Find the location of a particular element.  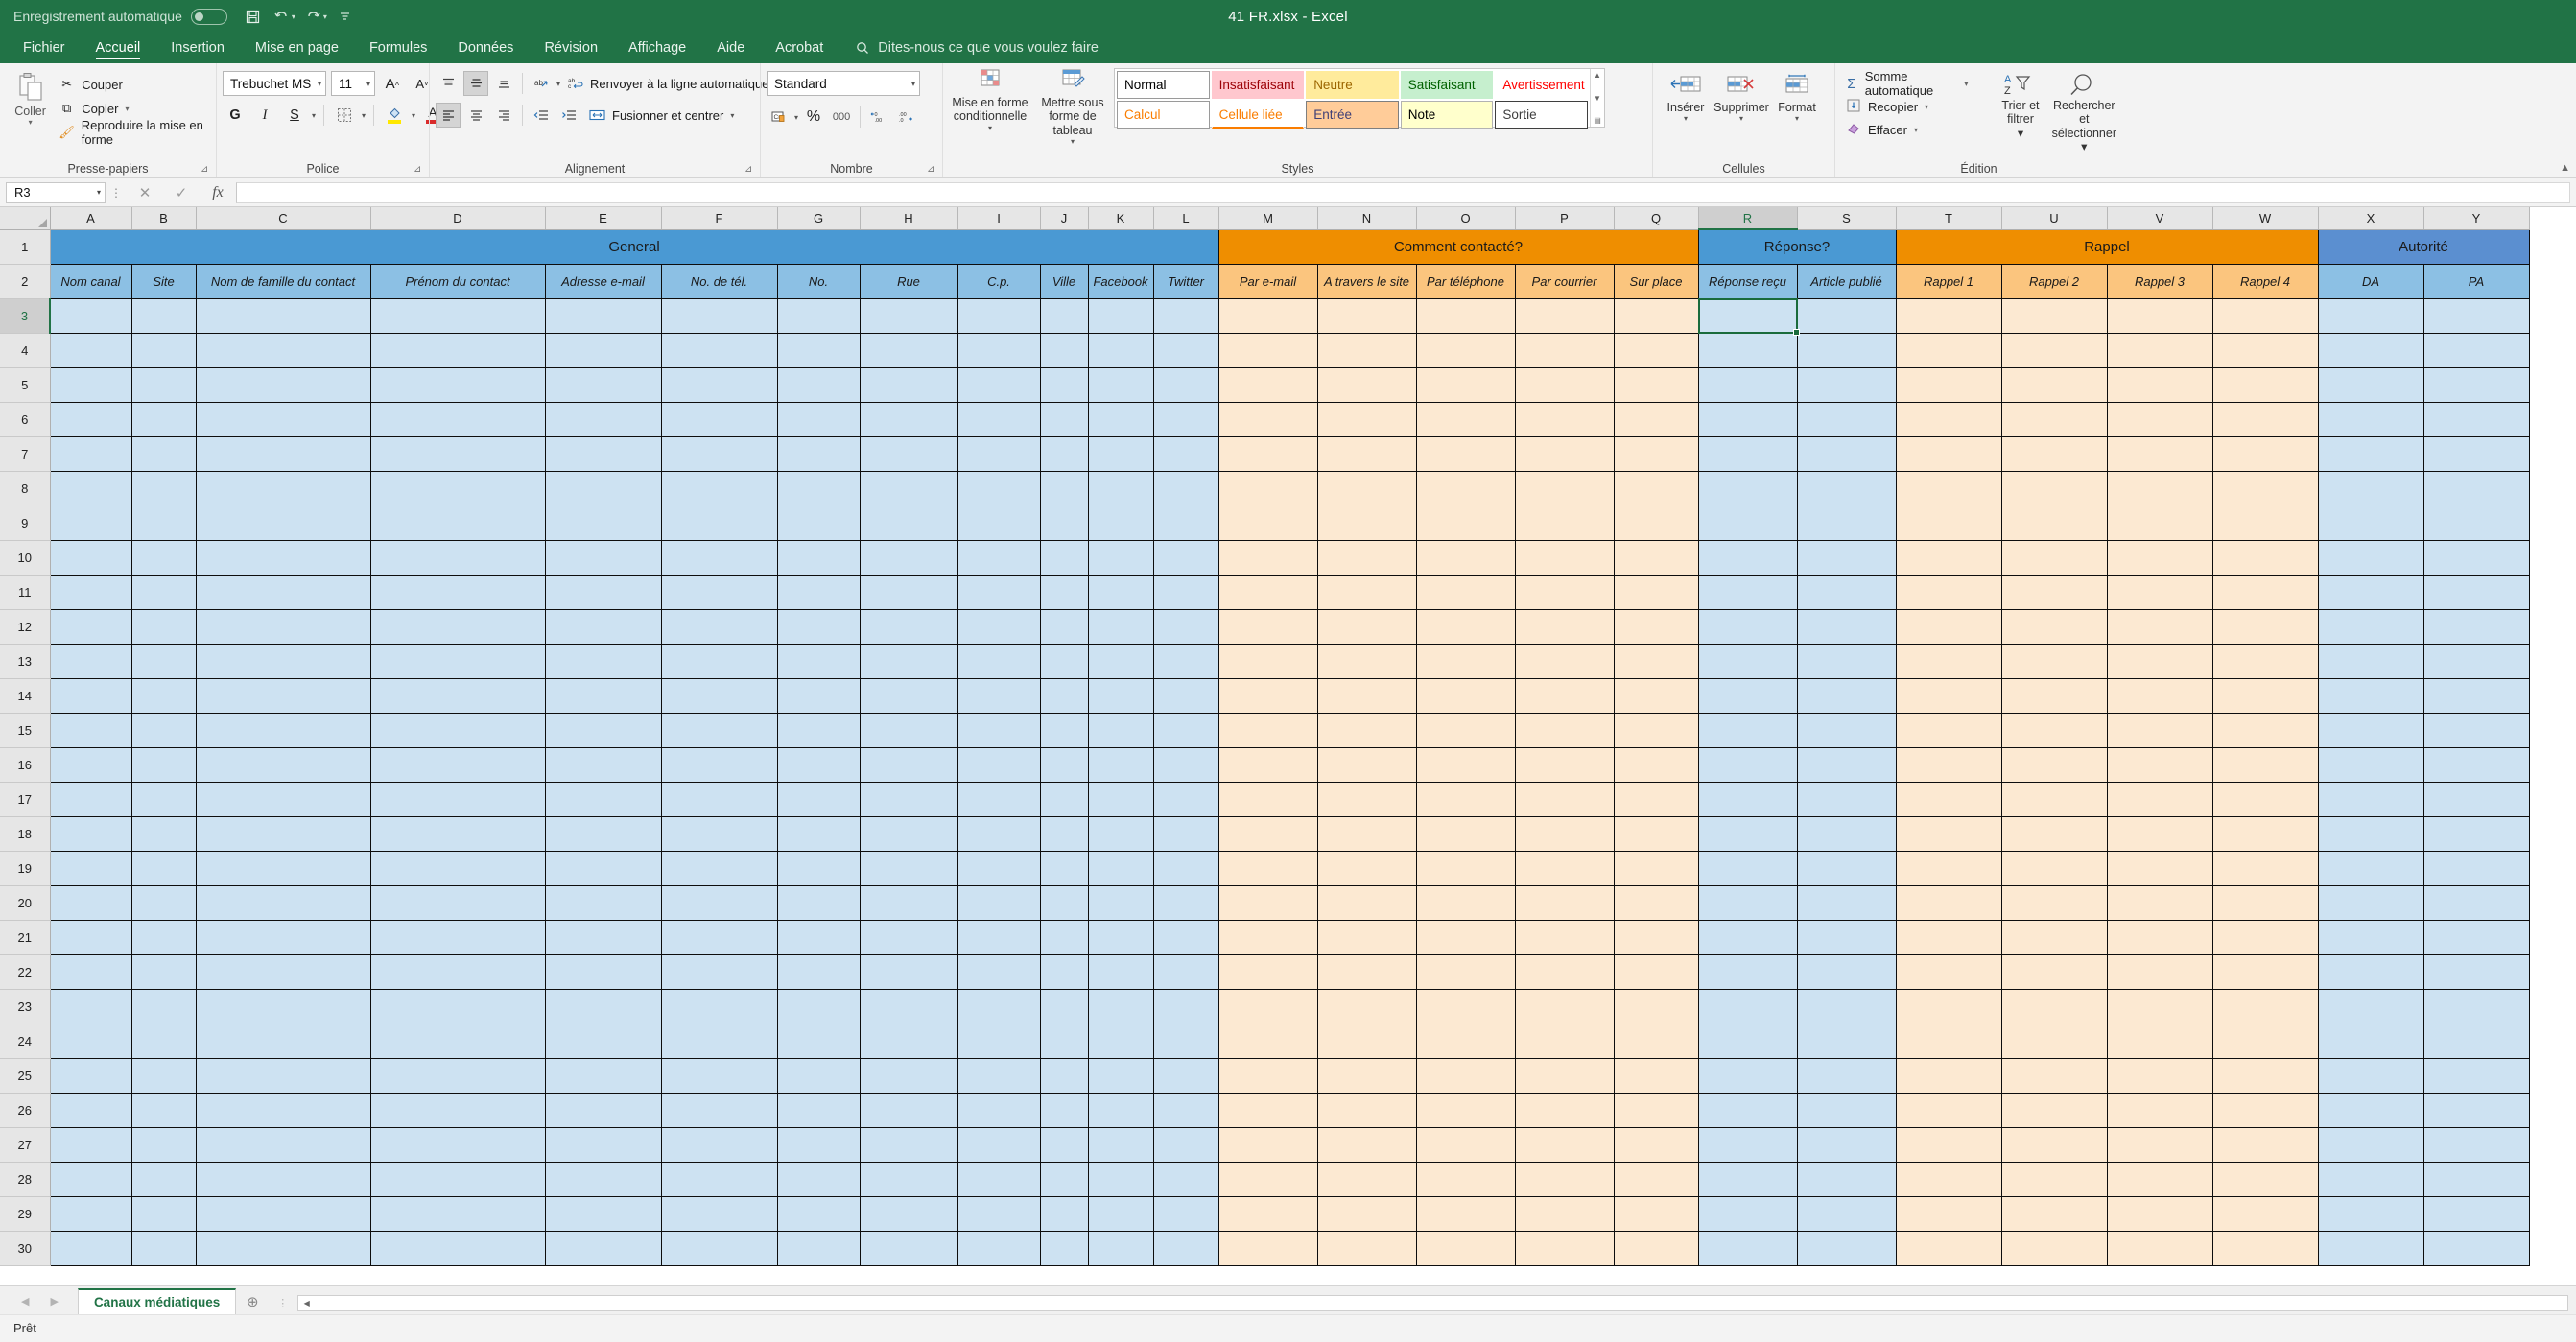

grid-row: 15 is located at coordinates (1265, 730).